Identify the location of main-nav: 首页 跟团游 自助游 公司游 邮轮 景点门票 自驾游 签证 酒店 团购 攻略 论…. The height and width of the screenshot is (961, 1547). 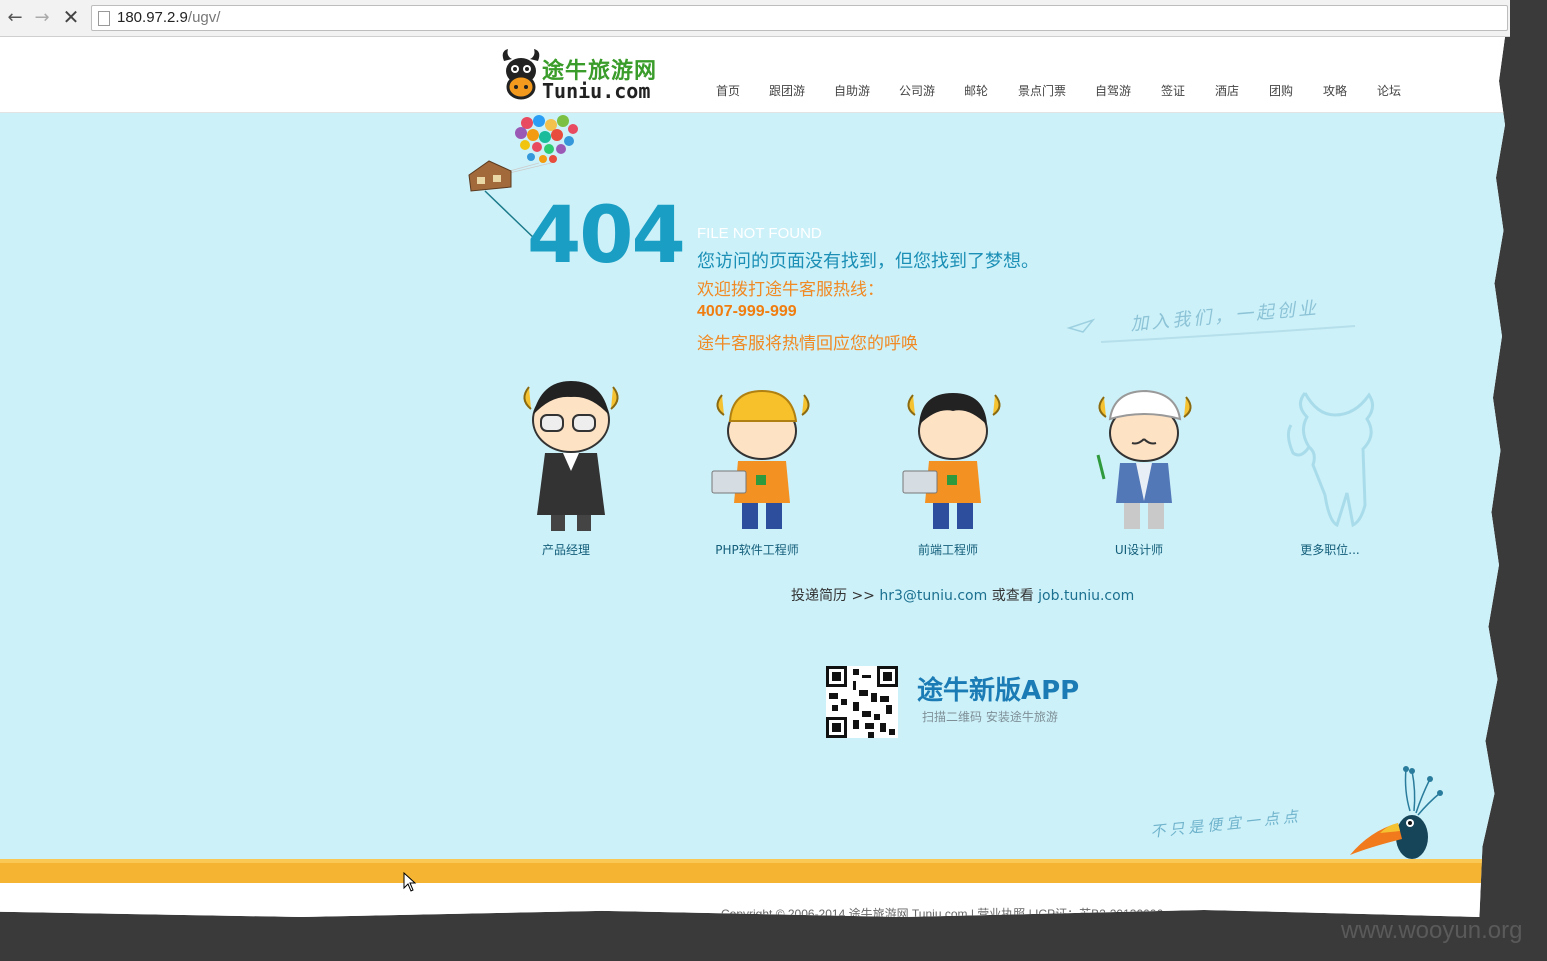
(1058, 92).